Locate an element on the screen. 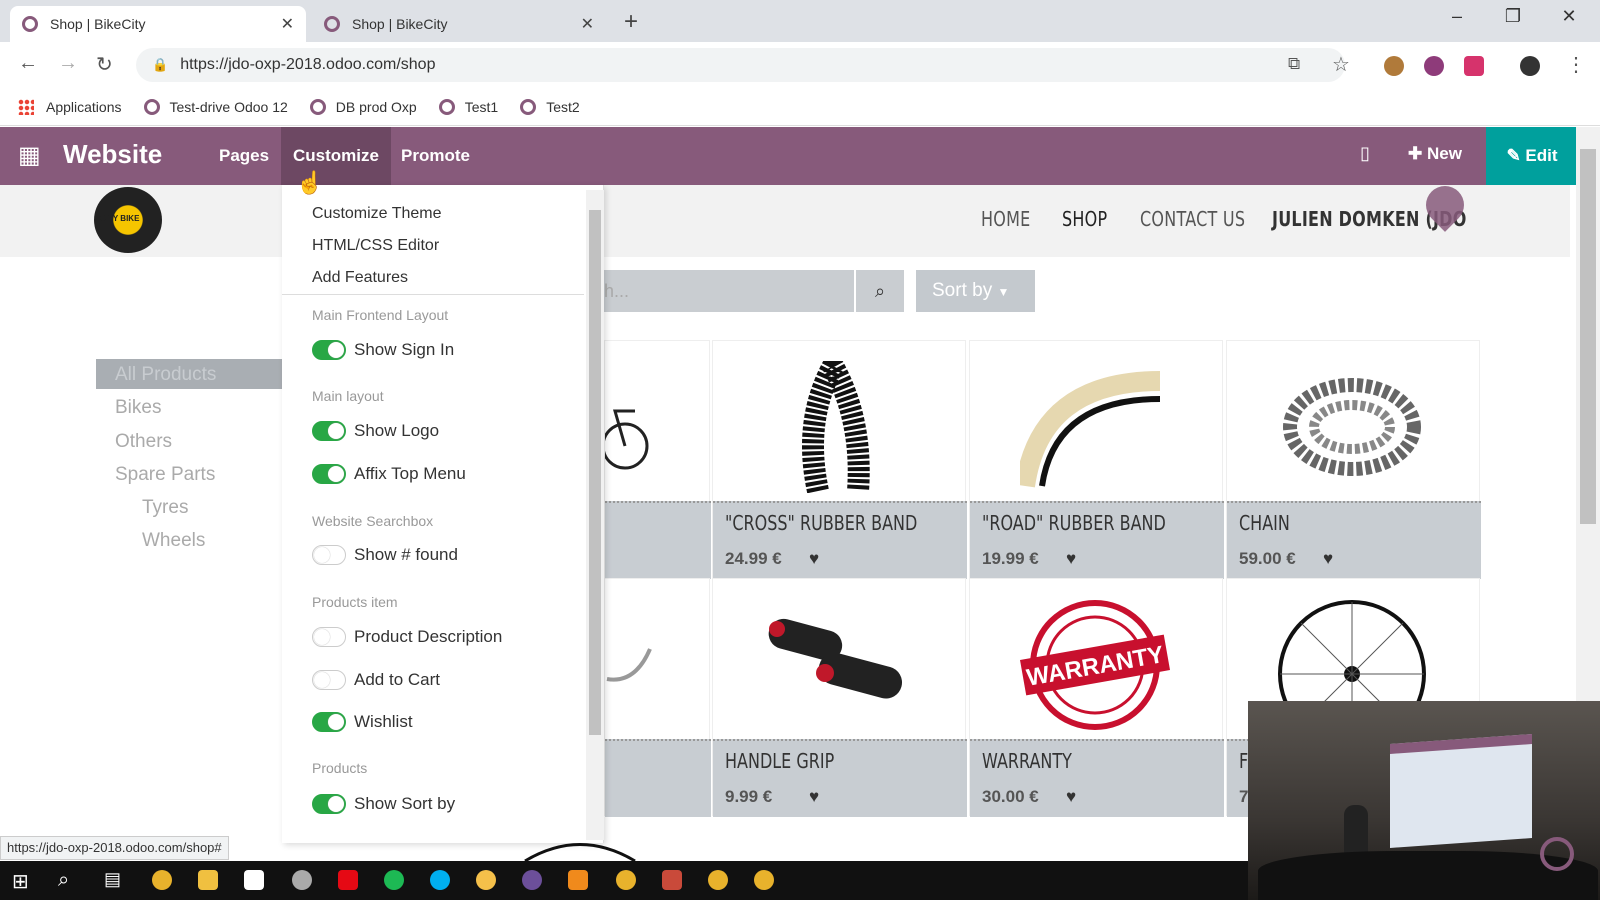 Image resolution: width=1600 pixels, height=900 pixels. search-icon: ⌕ is located at coordinates (63, 880).